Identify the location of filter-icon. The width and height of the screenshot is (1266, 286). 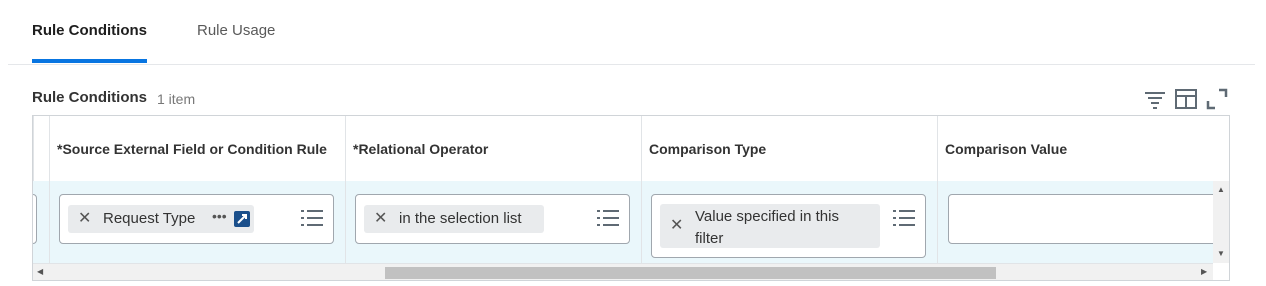
(1155, 99).